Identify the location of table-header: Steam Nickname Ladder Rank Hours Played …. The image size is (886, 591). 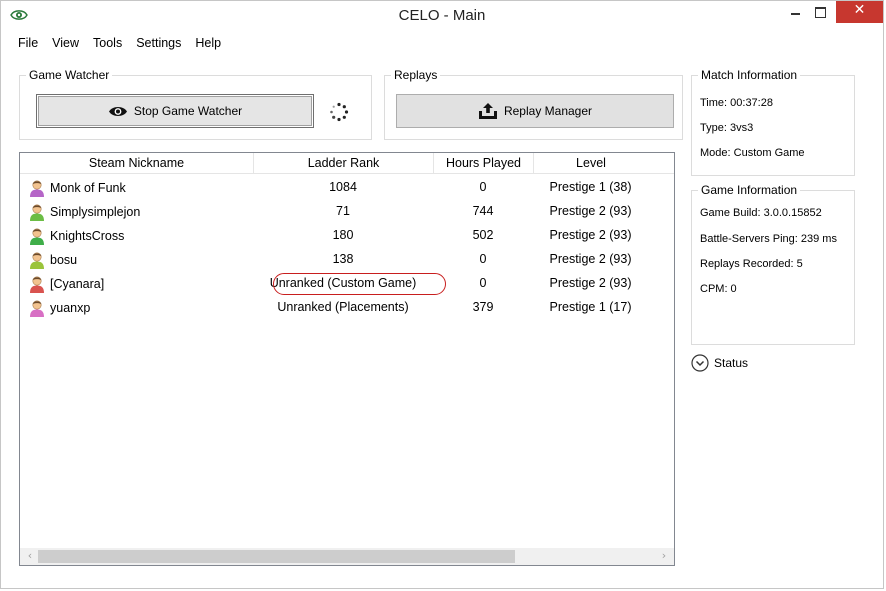
(347, 163).